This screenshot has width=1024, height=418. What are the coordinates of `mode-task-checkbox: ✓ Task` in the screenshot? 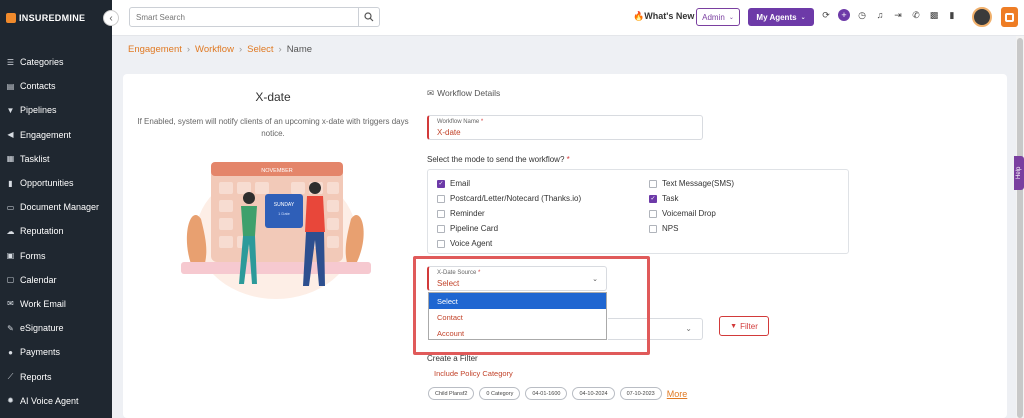 It's located at (663, 198).